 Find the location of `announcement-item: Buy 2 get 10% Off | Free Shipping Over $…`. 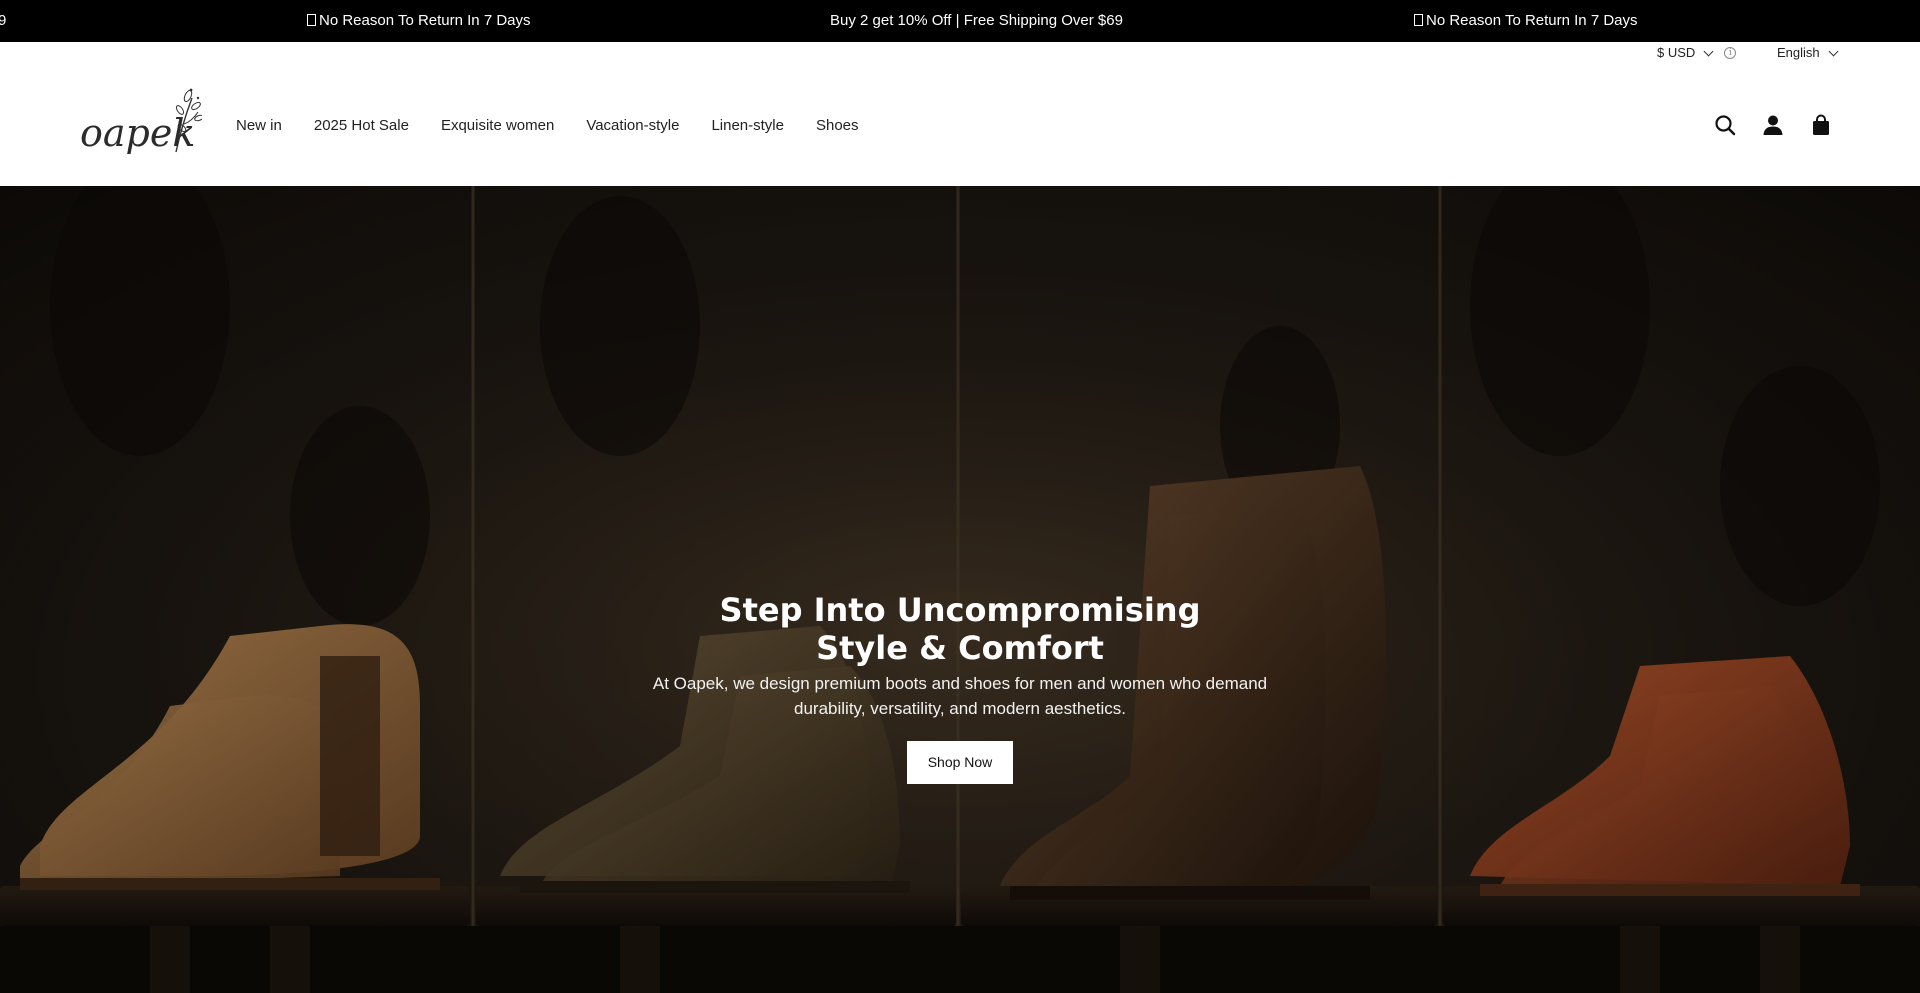

announcement-item: Buy 2 get 10% Off | Free Shipping Over $… is located at coordinates (976, 20).